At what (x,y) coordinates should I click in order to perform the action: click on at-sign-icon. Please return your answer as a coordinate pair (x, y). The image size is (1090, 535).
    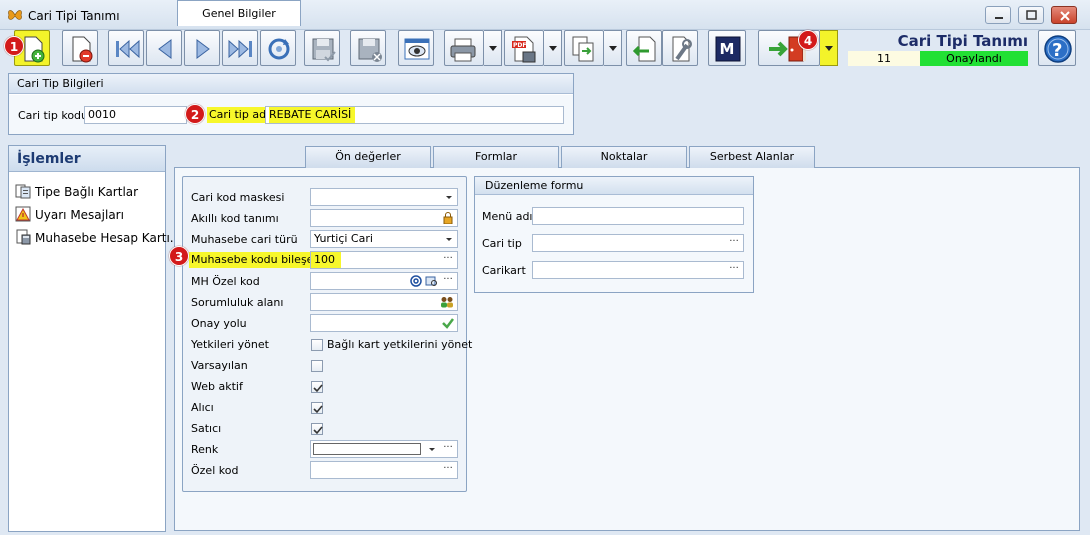
    Looking at the image, I should click on (416, 281).